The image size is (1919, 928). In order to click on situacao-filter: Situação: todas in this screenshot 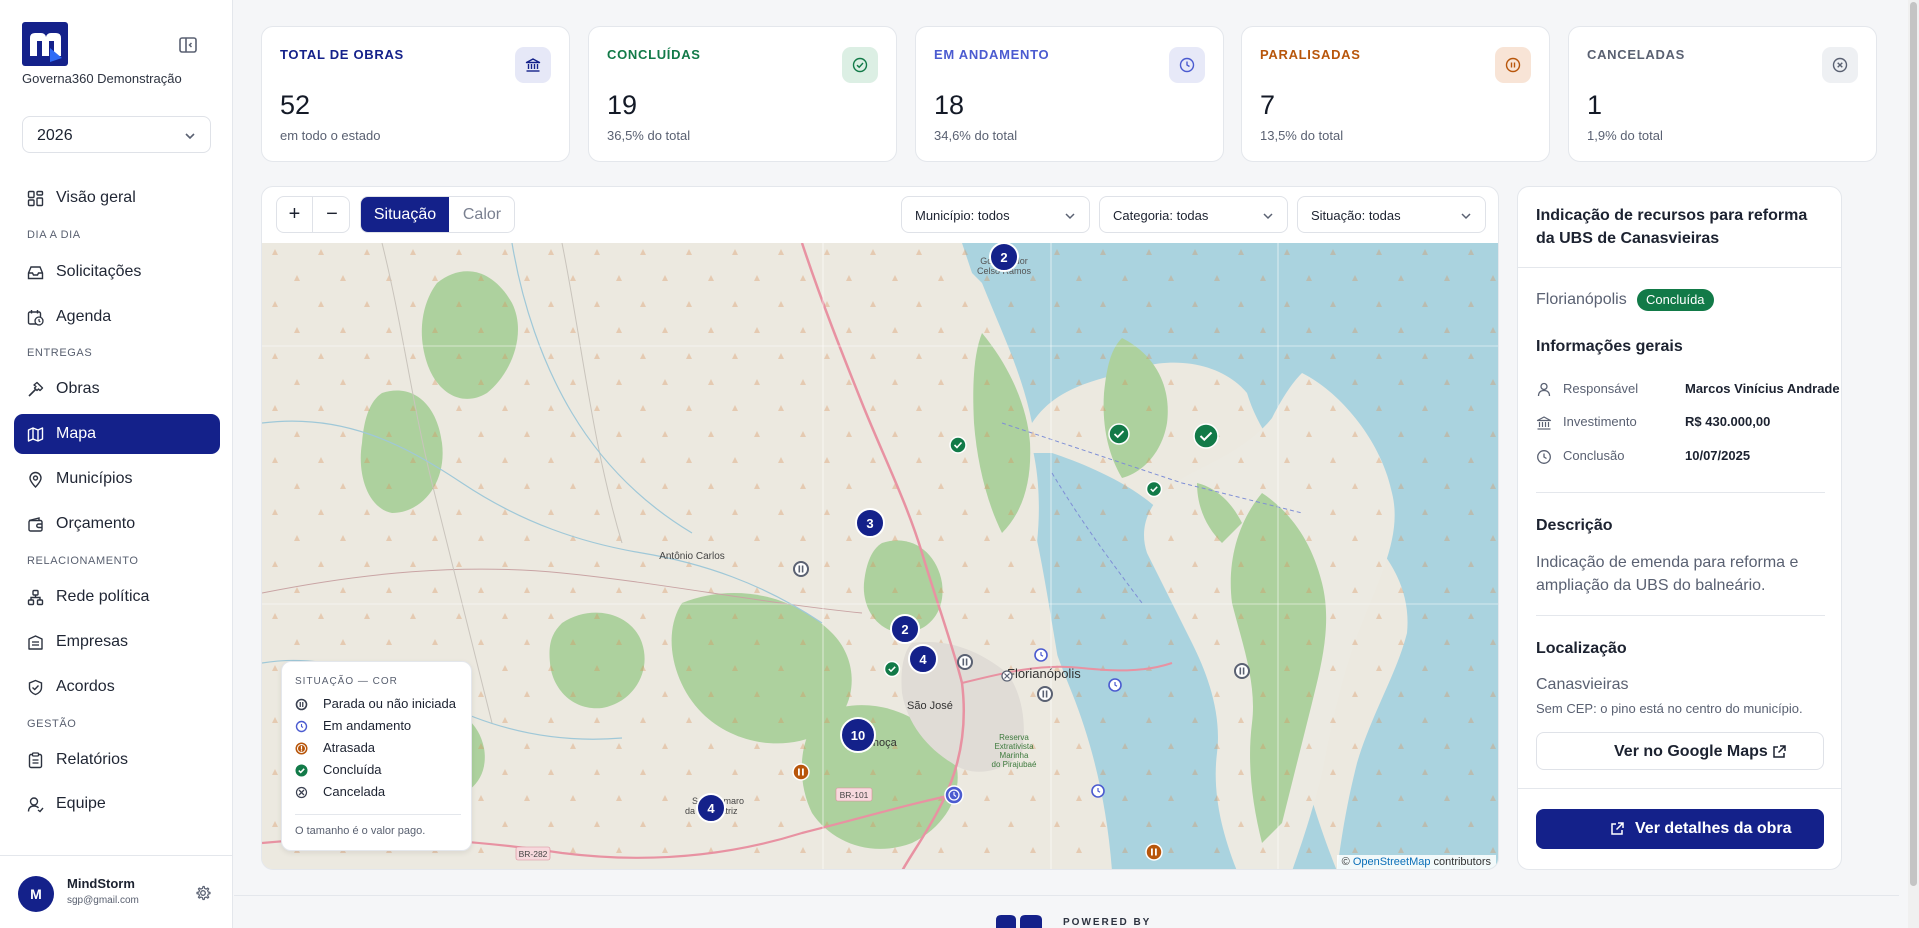, I will do `click(1391, 214)`.